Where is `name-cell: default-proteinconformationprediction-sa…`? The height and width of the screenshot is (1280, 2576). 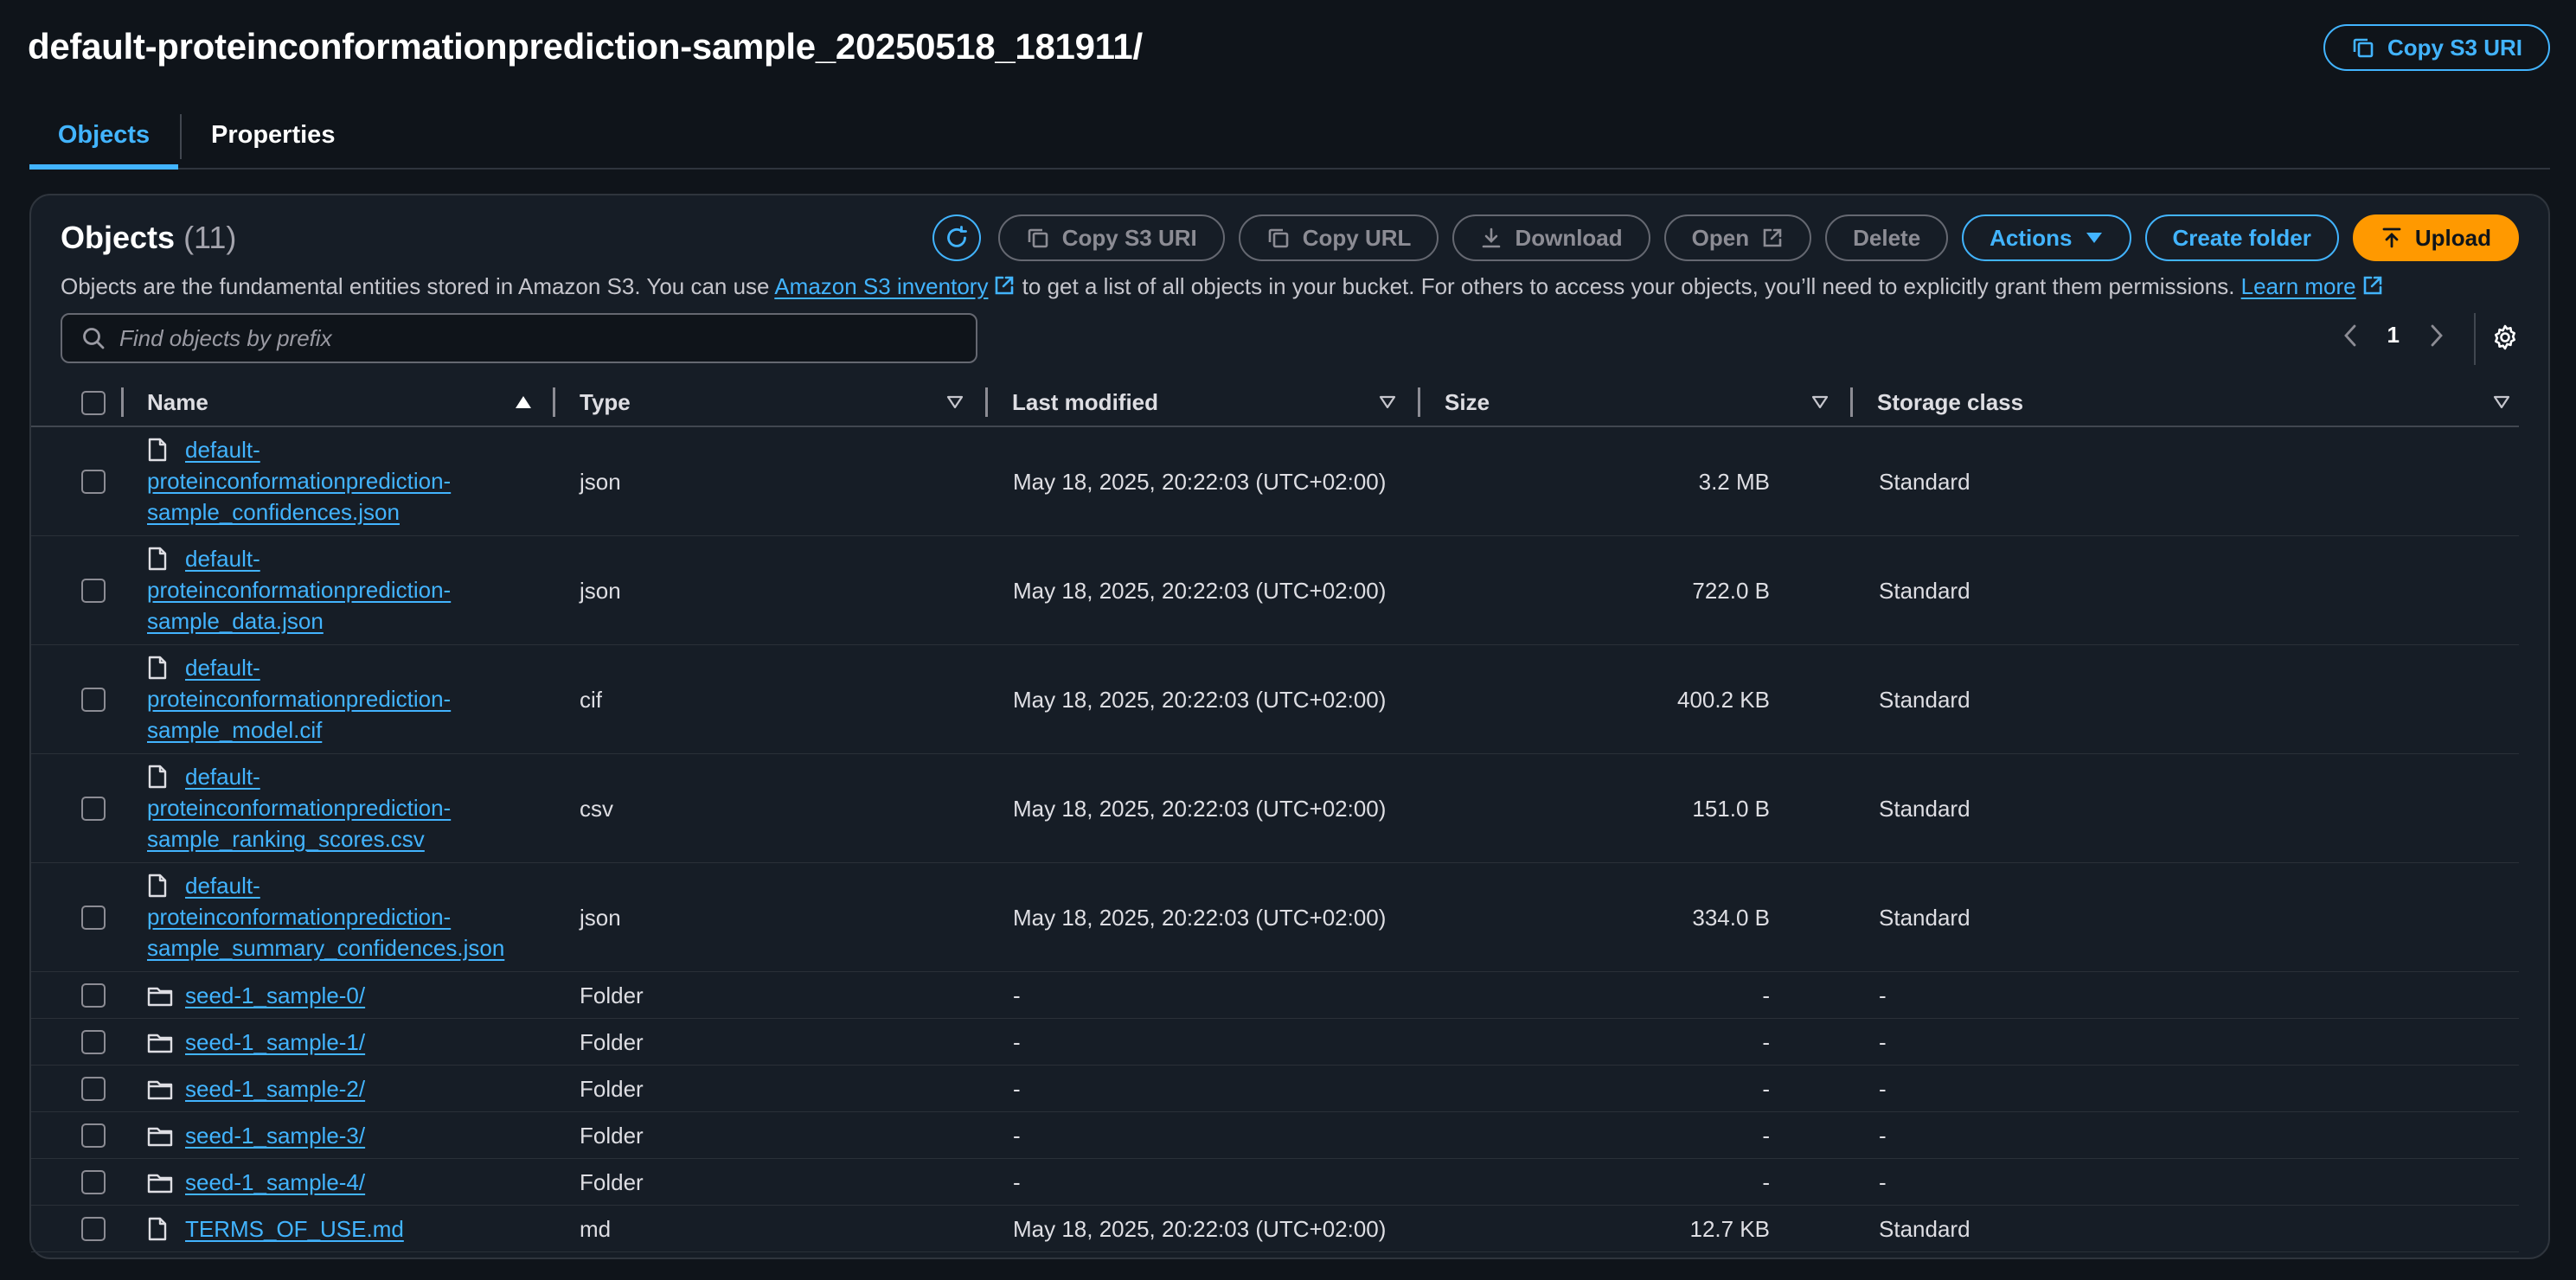 name-cell: default-proteinconformationprediction-sa… is located at coordinates (299, 807).